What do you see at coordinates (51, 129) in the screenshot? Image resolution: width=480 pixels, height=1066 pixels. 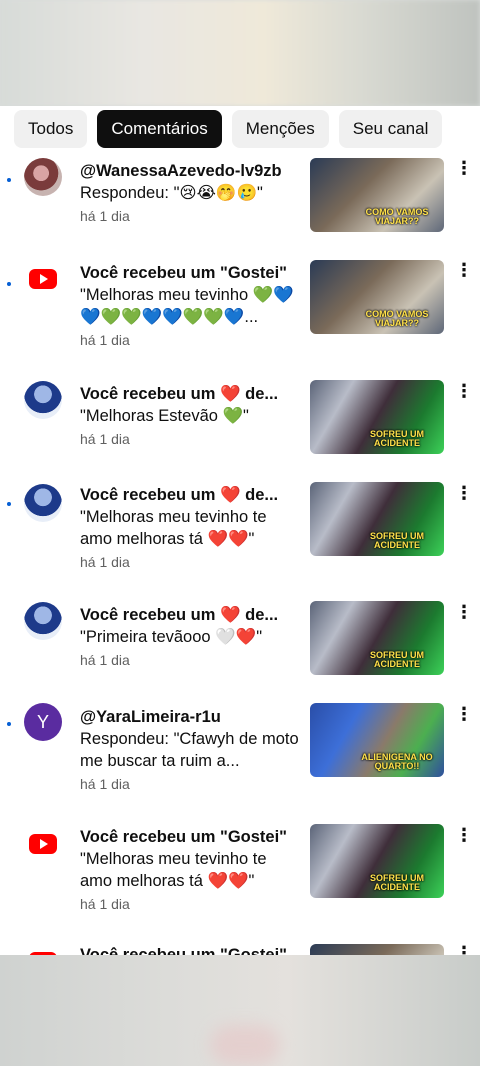 I see `tab-todos: Todos` at bounding box center [51, 129].